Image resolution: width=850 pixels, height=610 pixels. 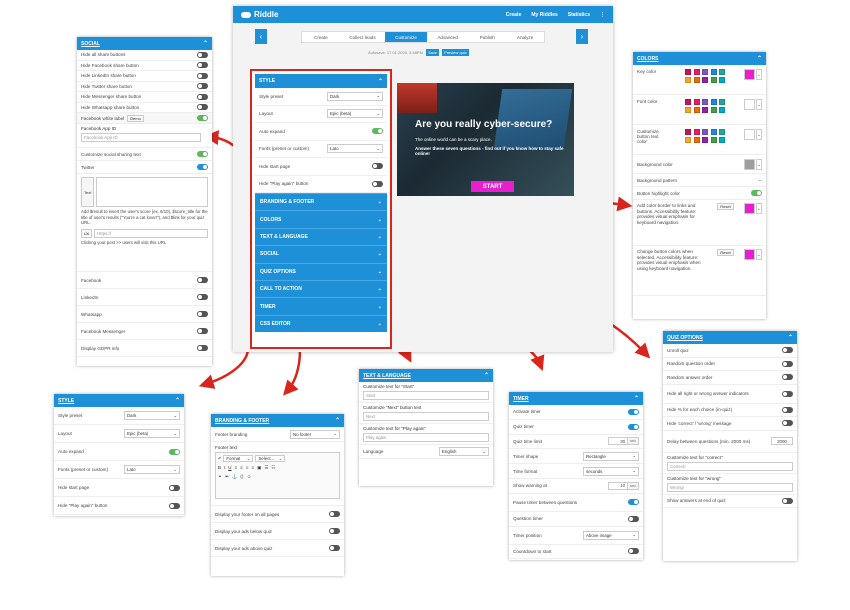 I want to click on nav-create: Create, so click(x=514, y=15).